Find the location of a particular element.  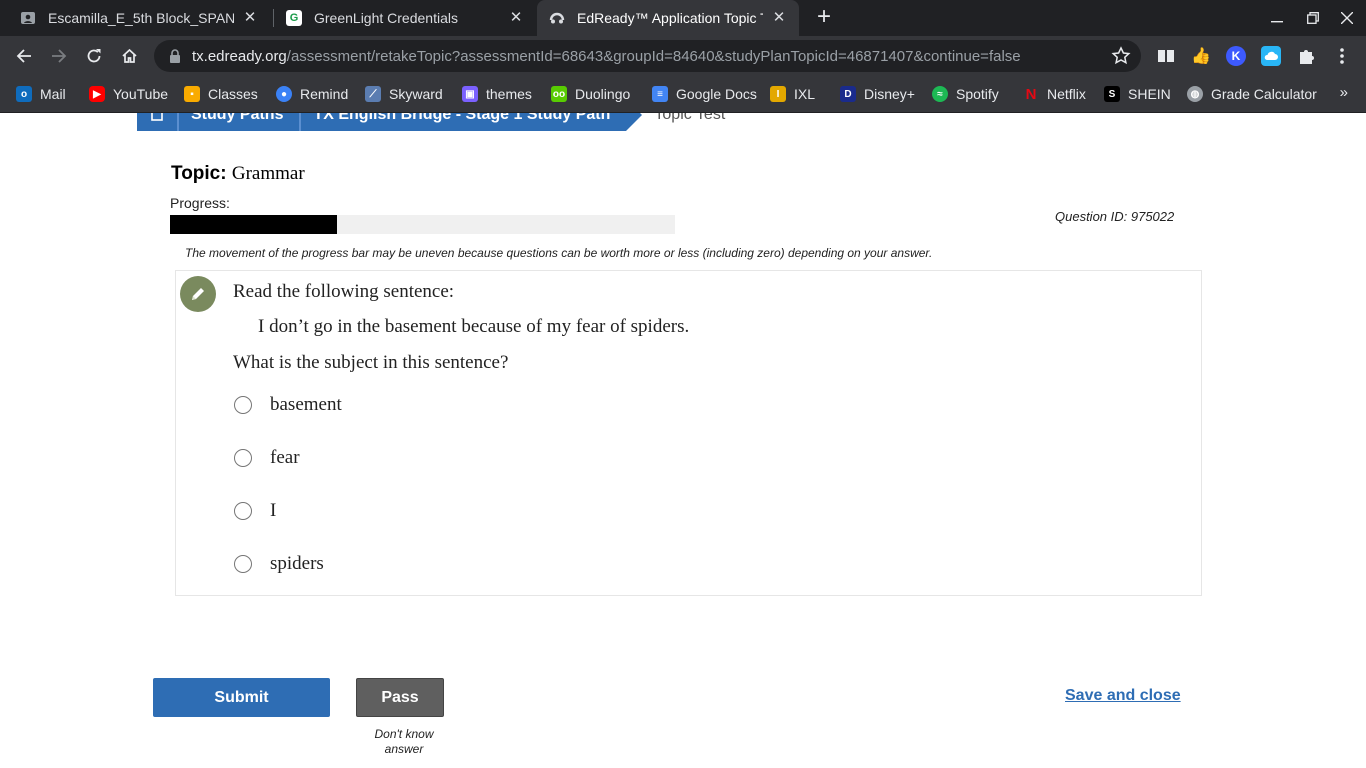

question-prompt: What is the subject in this sentence? is located at coordinates (371, 362).